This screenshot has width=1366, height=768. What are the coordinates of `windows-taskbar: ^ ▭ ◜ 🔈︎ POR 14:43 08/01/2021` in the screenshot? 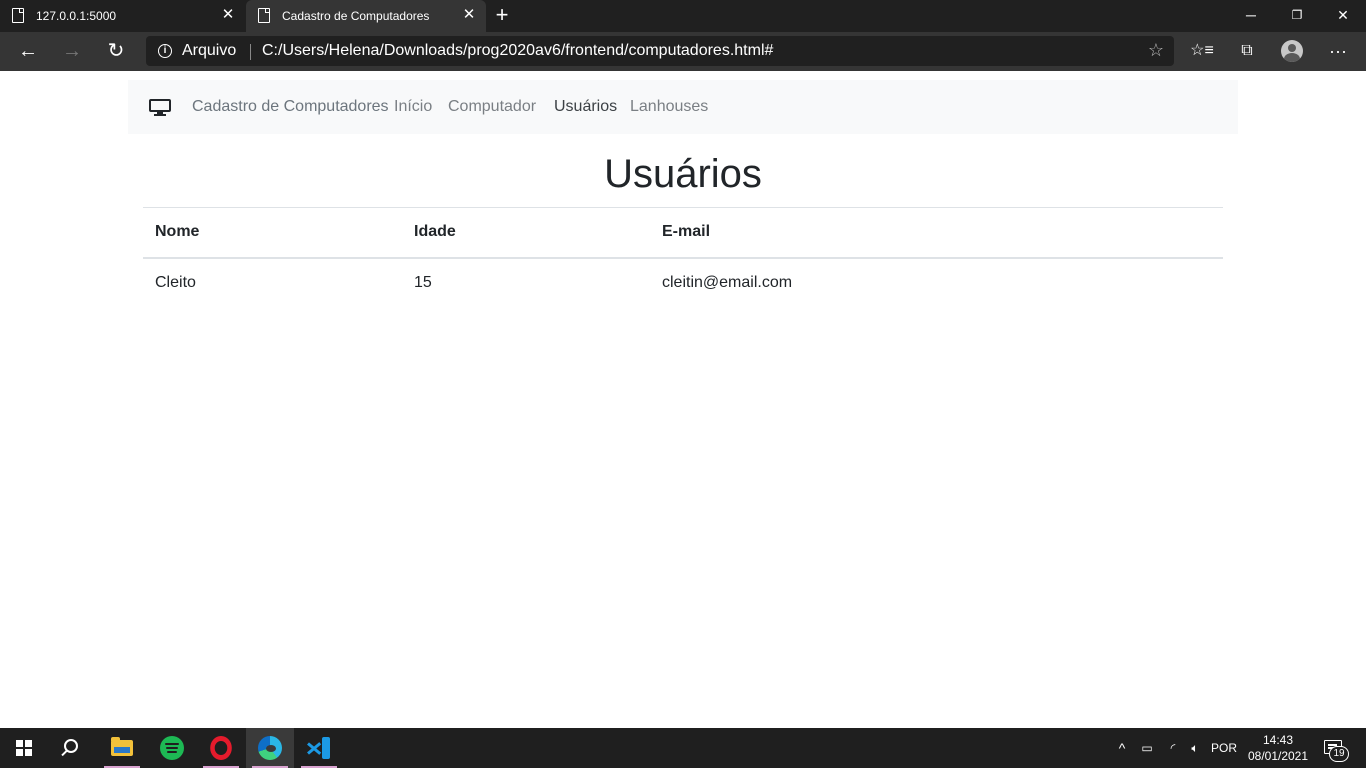 It's located at (683, 748).